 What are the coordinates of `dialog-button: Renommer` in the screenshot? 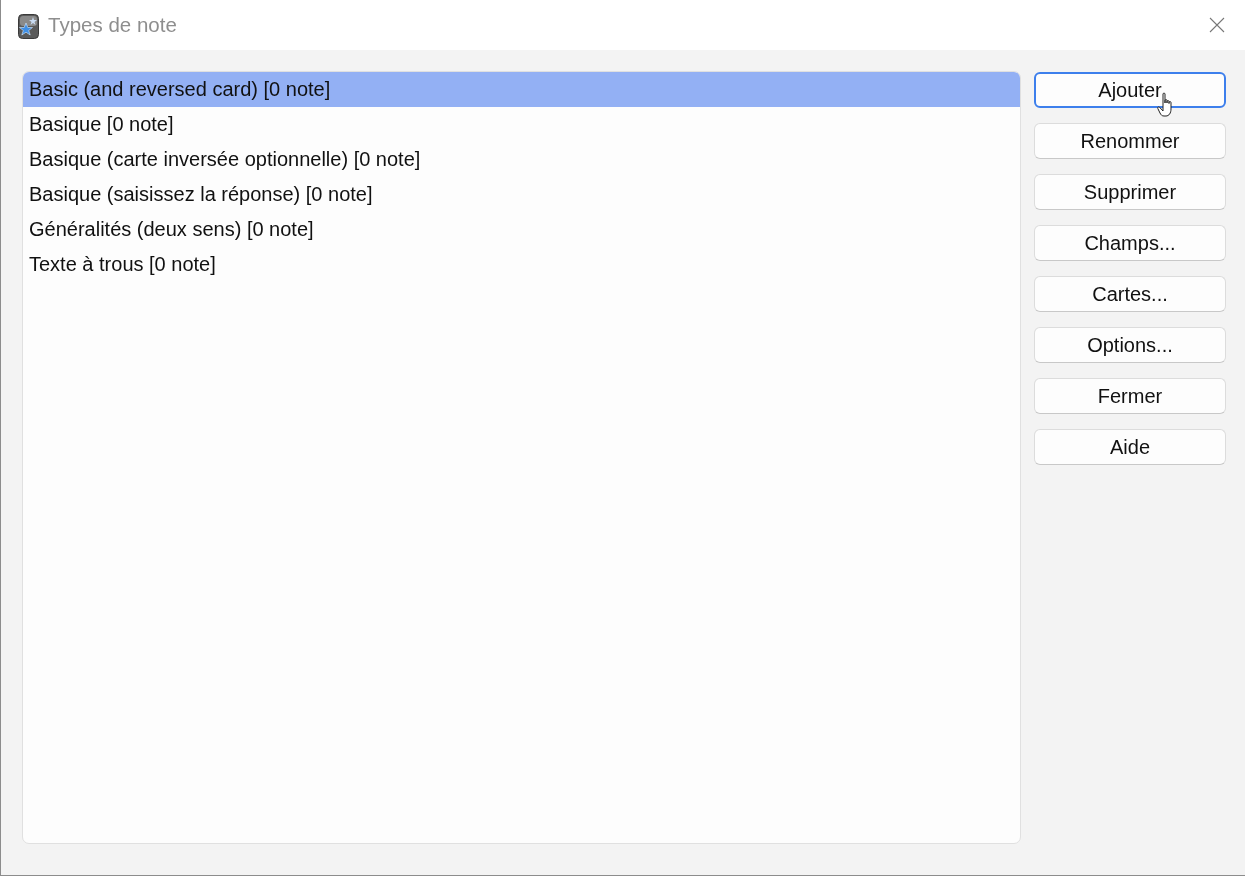 It's located at (1130, 141).